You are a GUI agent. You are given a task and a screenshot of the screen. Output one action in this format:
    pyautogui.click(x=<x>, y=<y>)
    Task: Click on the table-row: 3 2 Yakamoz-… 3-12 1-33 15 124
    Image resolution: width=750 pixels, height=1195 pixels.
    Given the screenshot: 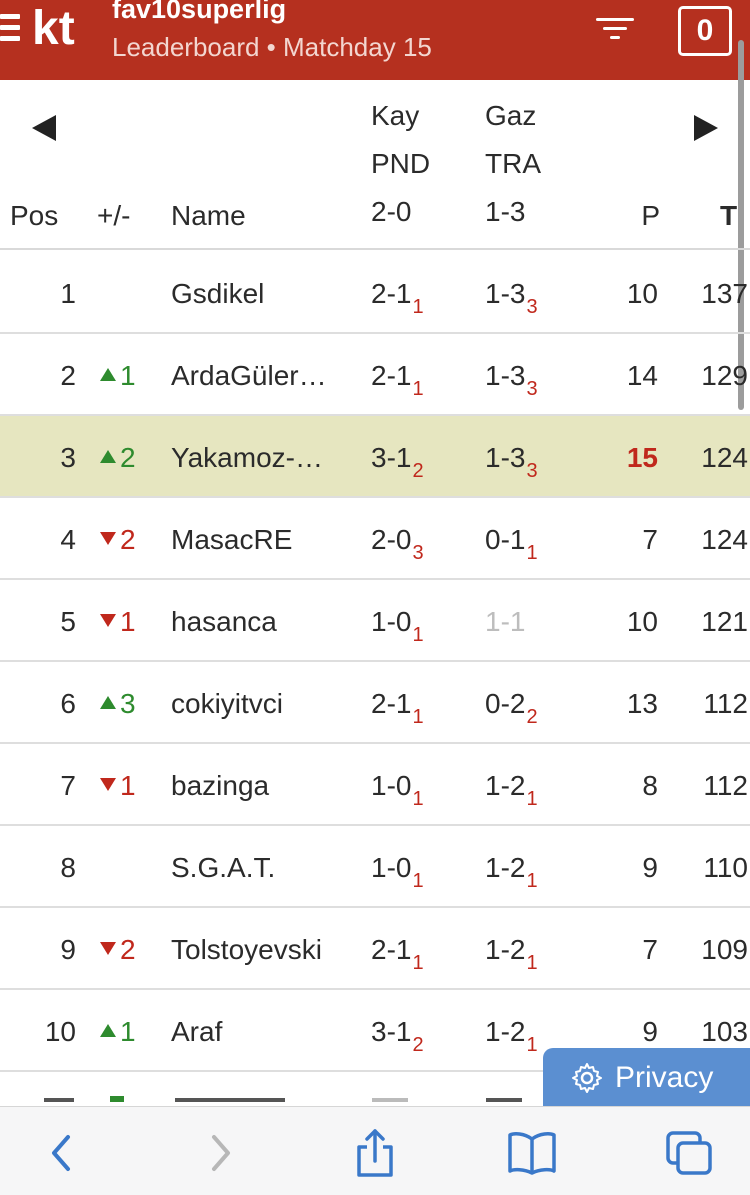 What is the action you would take?
    pyautogui.click(x=375, y=457)
    